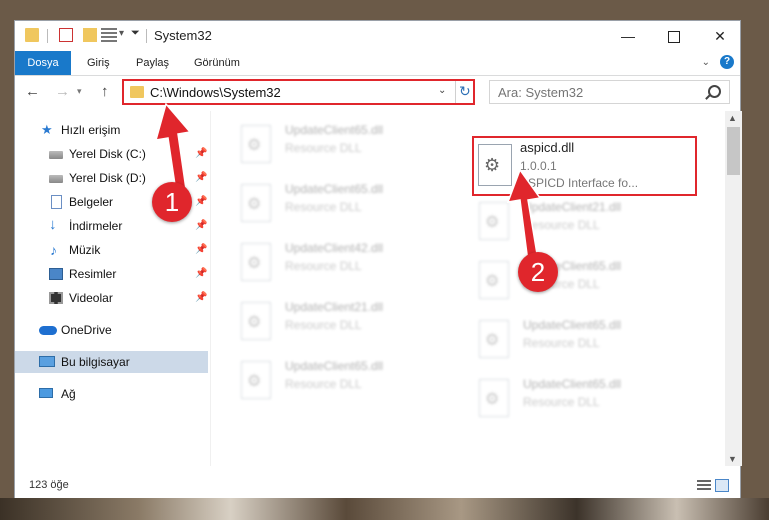  Describe the element at coordinates (56, 274) in the screenshot. I see `pictures-icon` at that location.